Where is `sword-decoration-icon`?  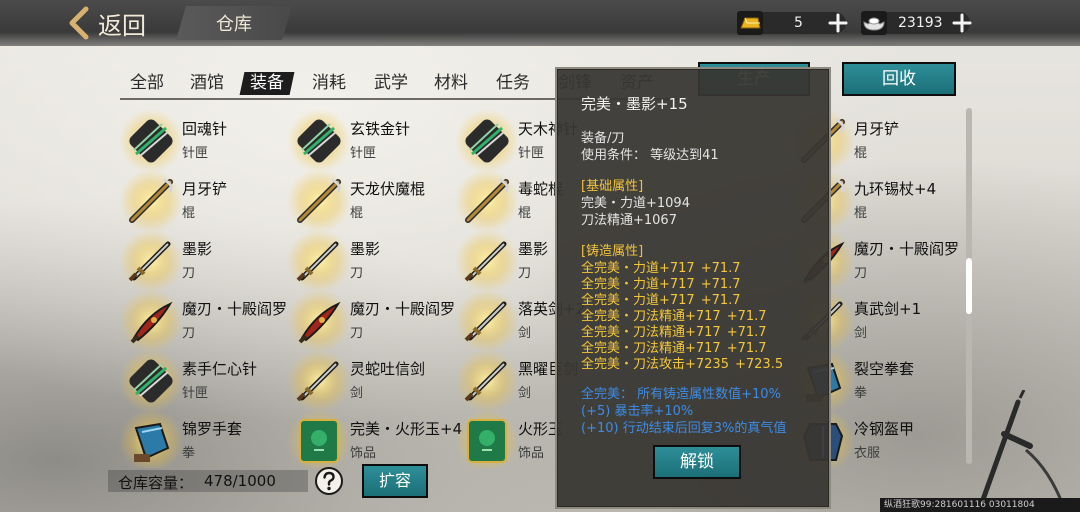 sword-decoration-icon is located at coordinates (1021, 450).